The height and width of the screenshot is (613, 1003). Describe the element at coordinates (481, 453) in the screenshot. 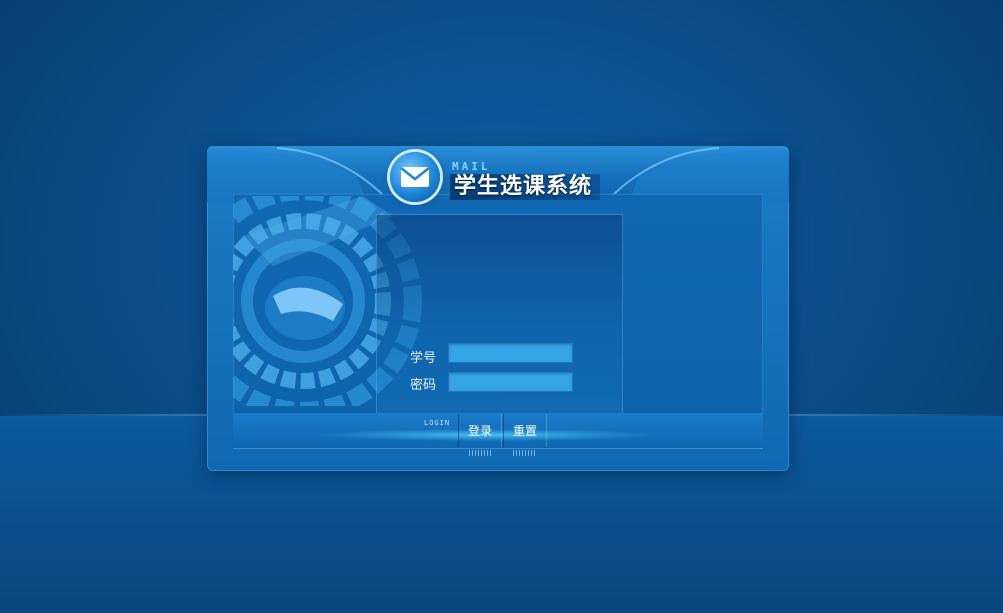

I see `login-button-ticks` at that location.